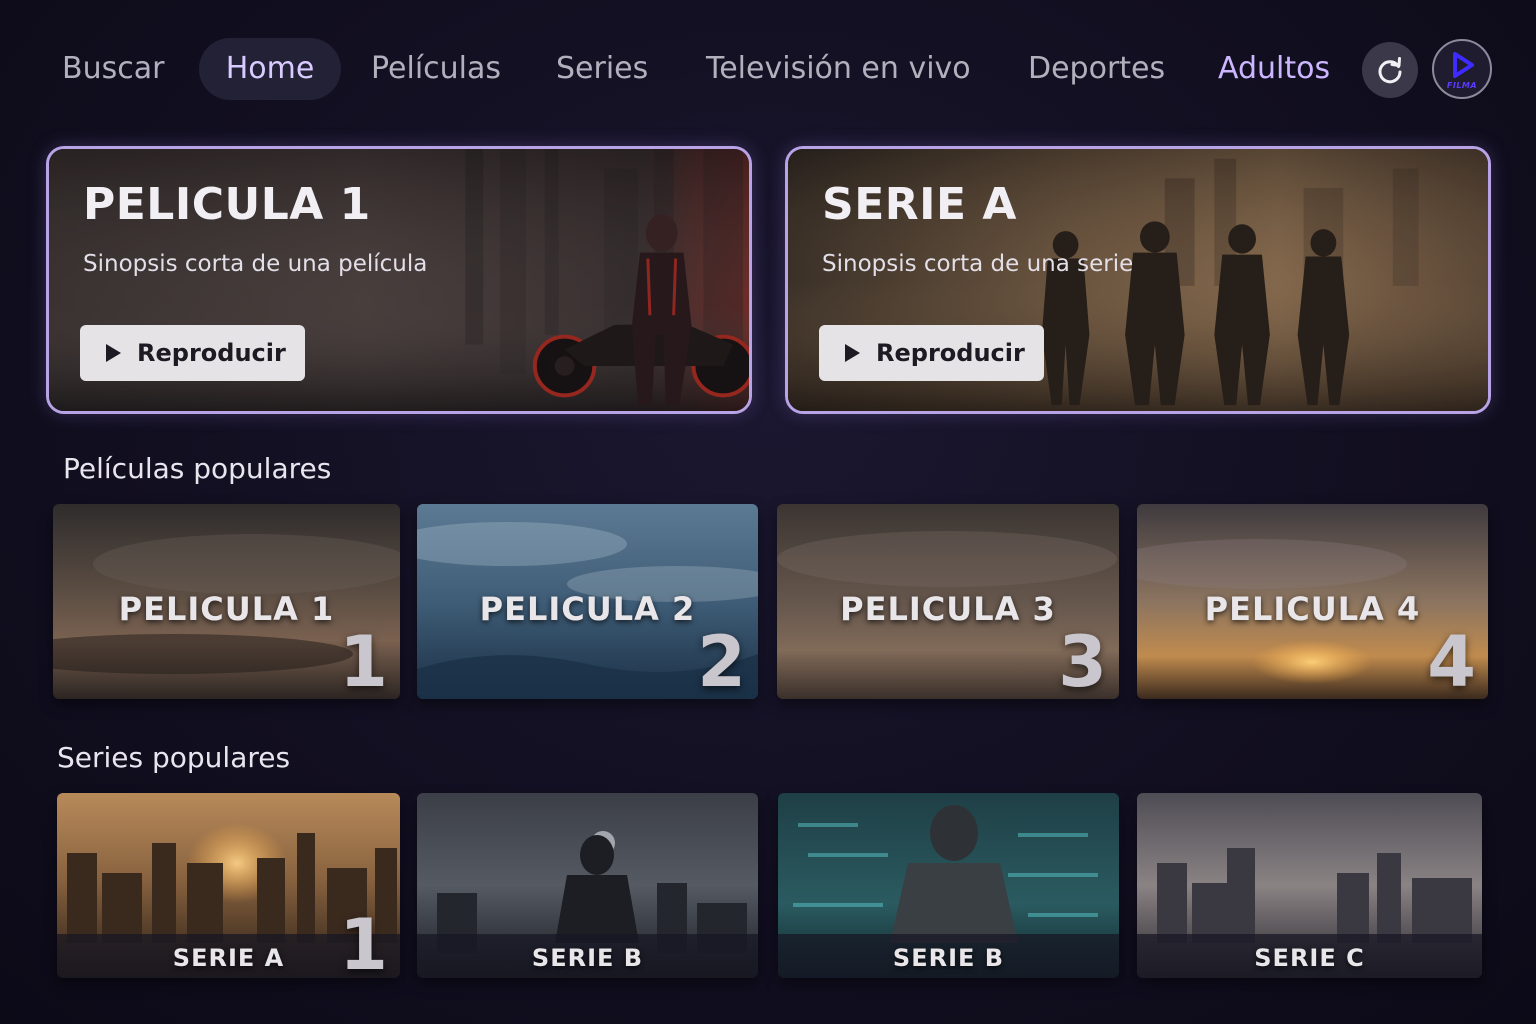  Describe the element at coordinates (1312, 601) in the screenshot. I see `movie-tile: PELICULA 4 4` at that location.